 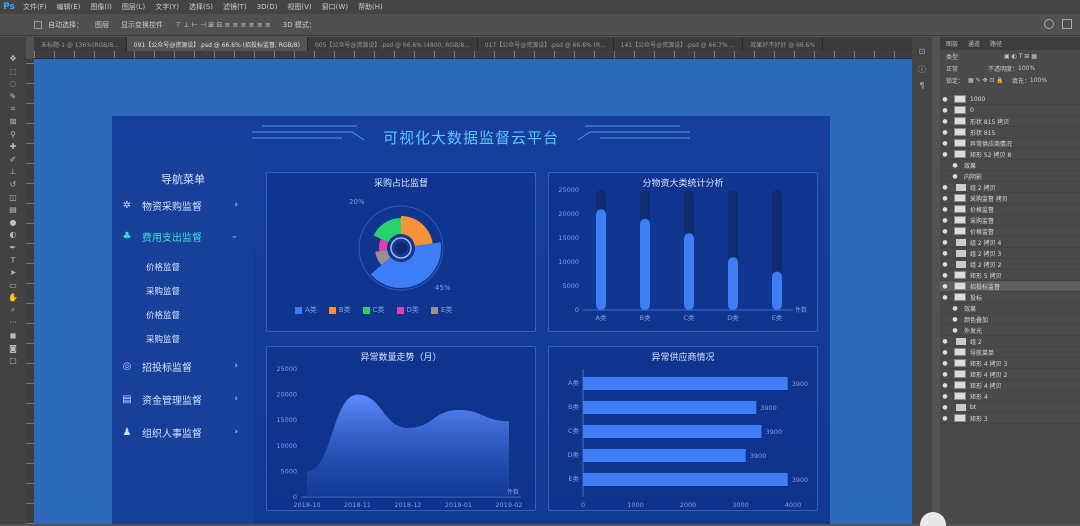 I want to click on layer-row: ● 0, so click(x=1010, y=110).